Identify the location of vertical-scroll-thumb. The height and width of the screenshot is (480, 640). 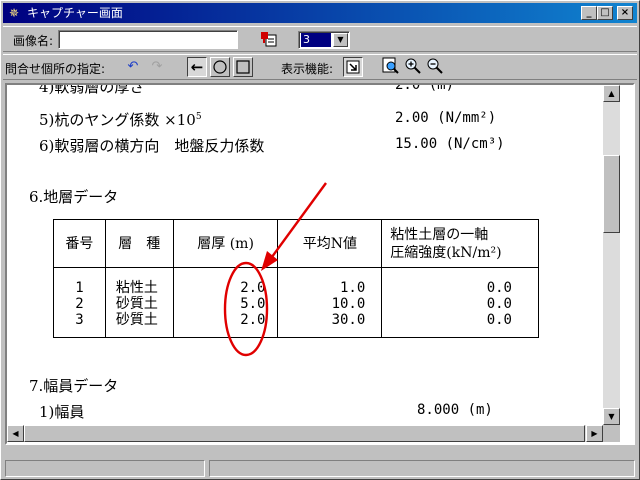
(611, 194).